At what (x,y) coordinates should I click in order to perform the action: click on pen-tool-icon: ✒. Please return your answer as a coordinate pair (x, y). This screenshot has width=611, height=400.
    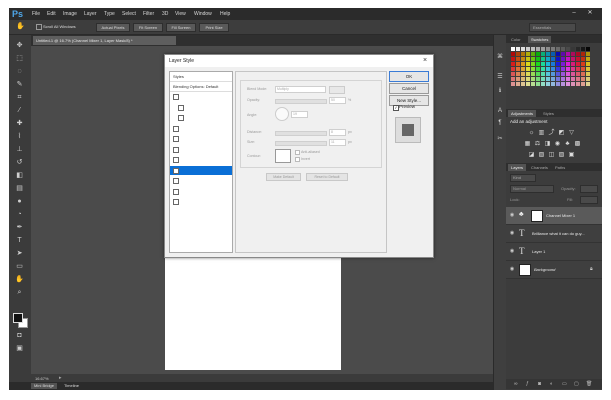
    Looking at the image, I should click on (19, 228).